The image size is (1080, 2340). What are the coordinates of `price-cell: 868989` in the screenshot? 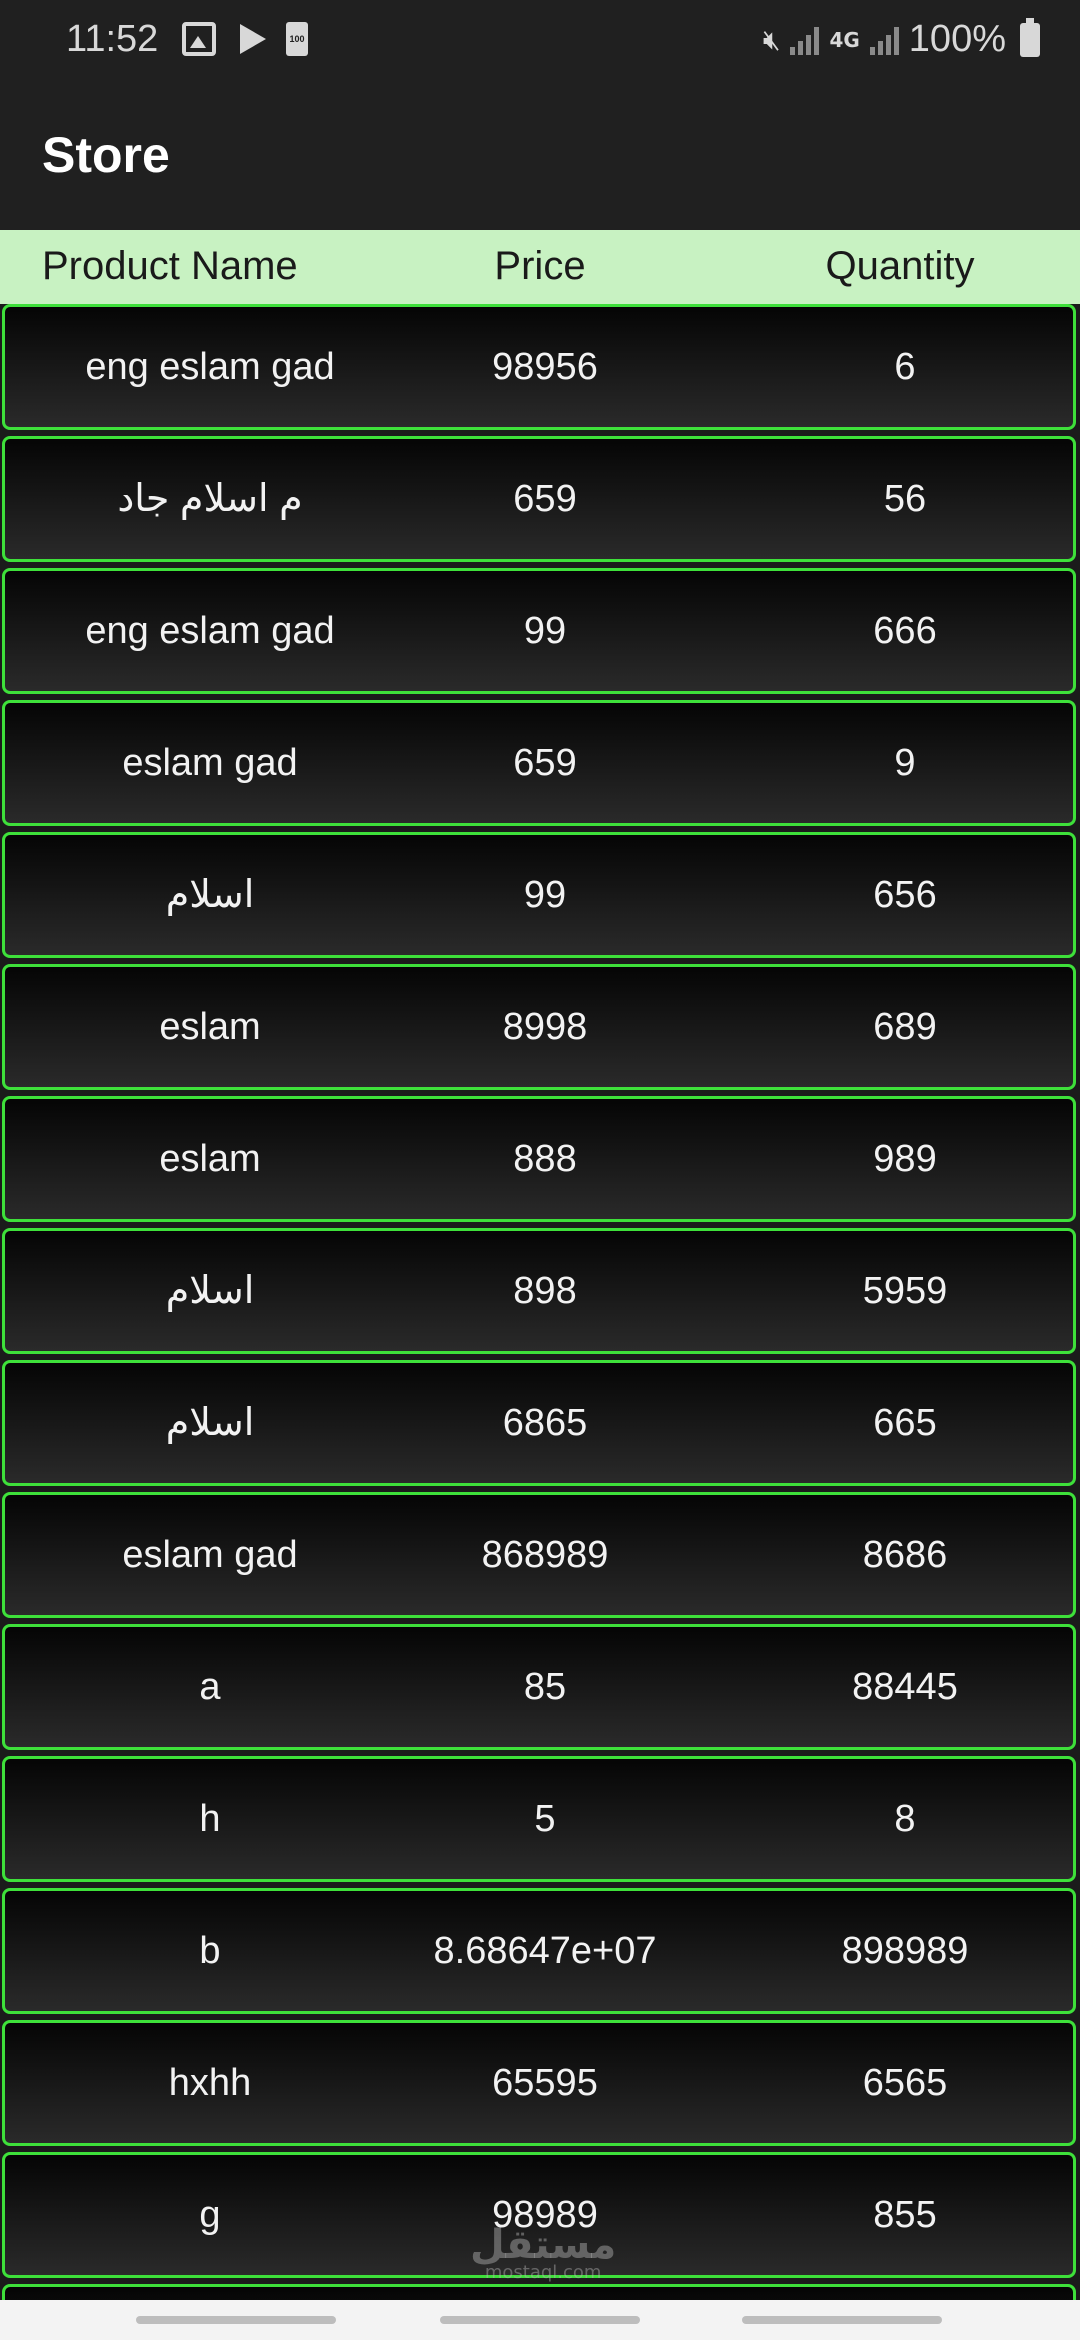 It's located at (545, 1555).